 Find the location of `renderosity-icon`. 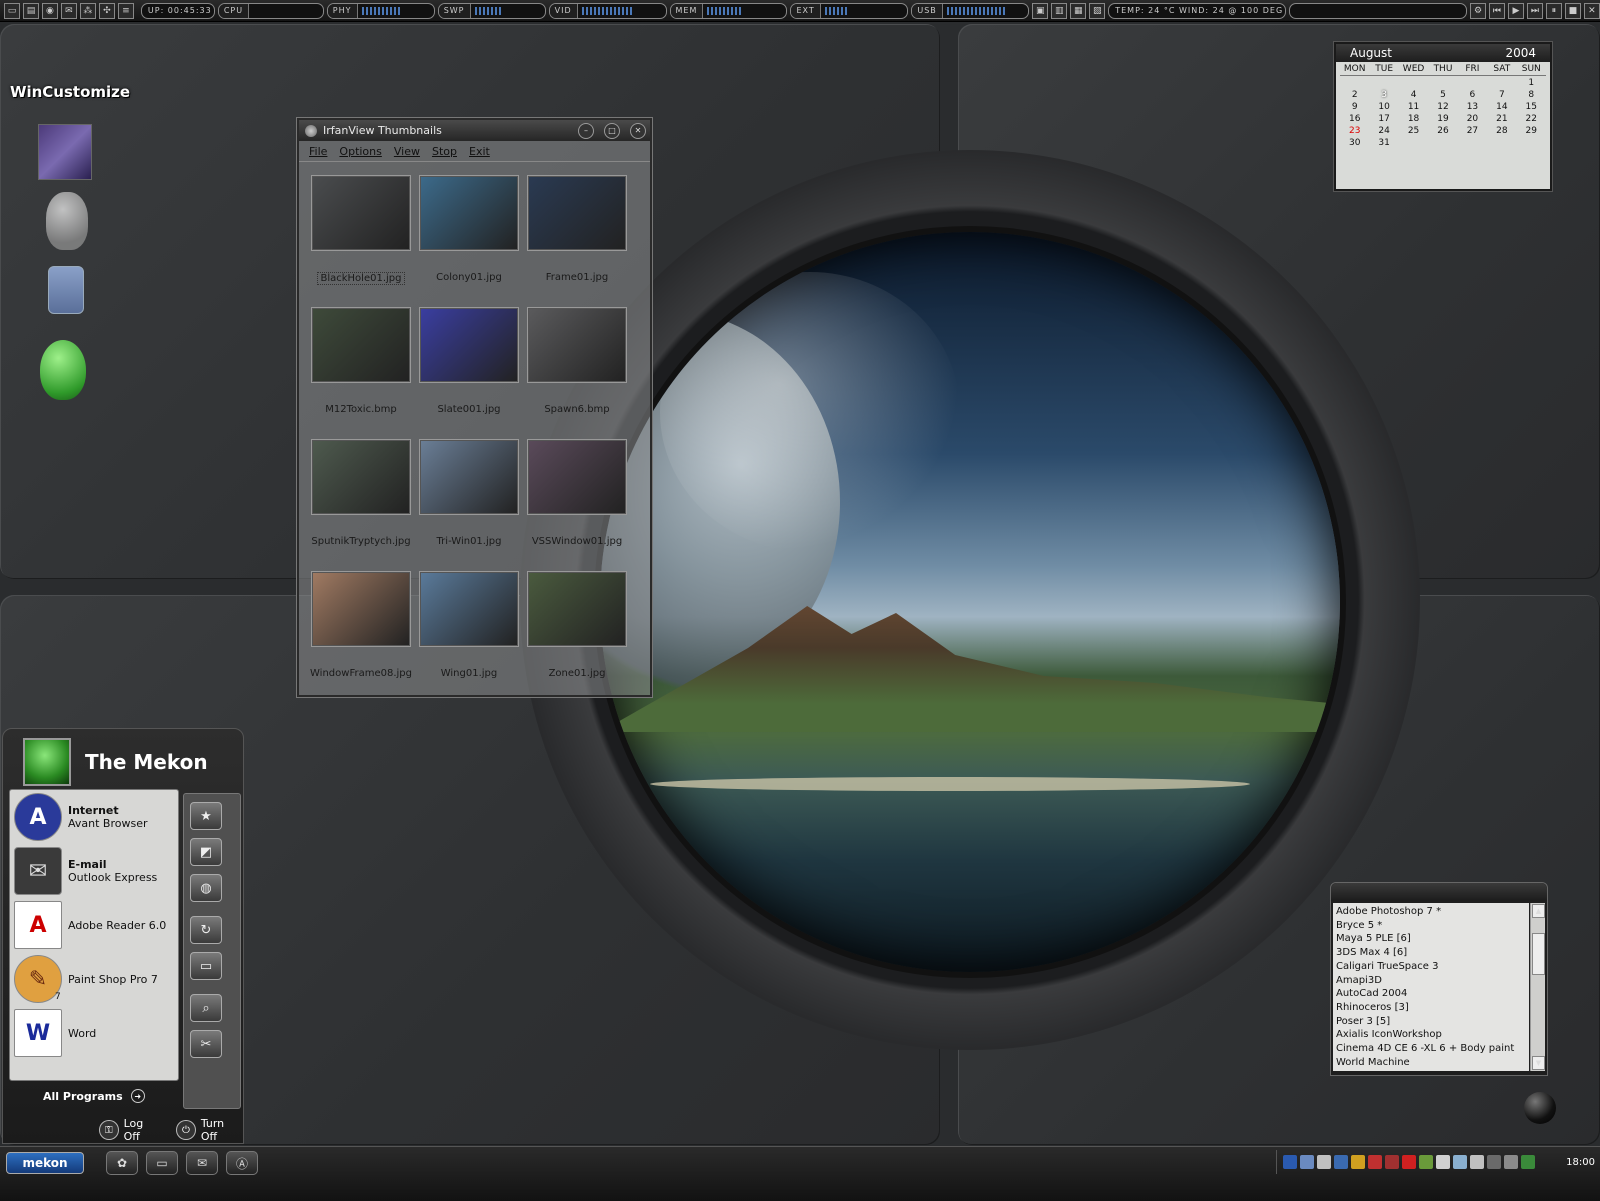

renderosity-icon is located at coordinates (65, 152).